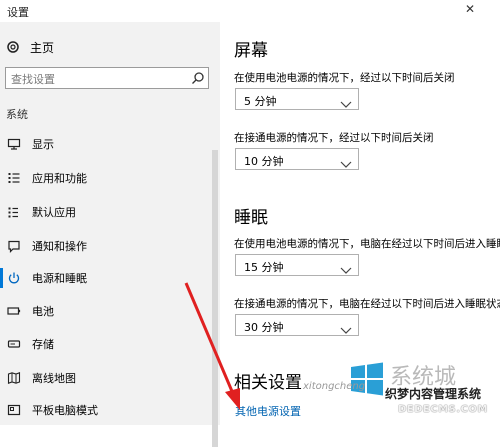 Image resolution: width=500 pixels, height=447 pixels. I want to click on watermark-subtitle: 织梦内容管理系统, so click(433, 393).